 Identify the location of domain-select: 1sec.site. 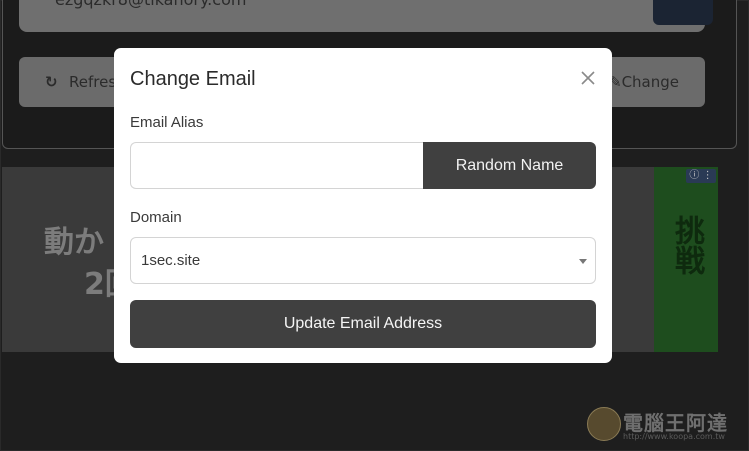
(363, 260).